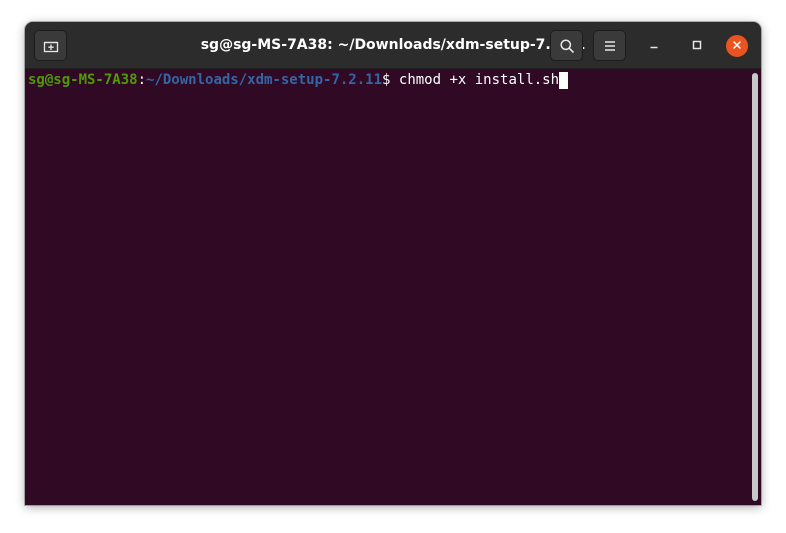 This screenshot has width=786, height=533. I want to click on search-button, so click(566, 45).